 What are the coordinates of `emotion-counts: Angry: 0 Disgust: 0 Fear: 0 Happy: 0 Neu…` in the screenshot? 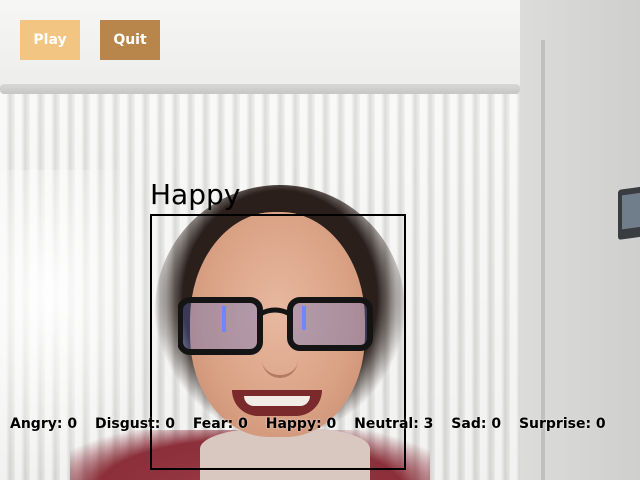 It's located at (320, 424).